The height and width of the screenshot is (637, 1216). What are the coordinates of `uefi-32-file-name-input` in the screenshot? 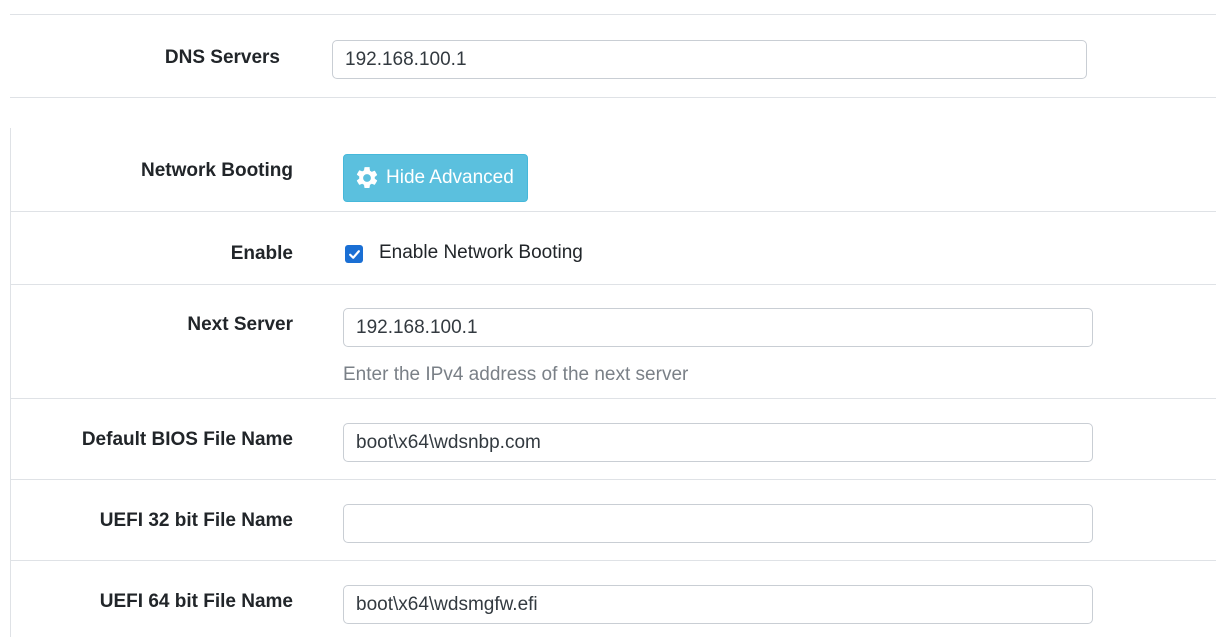 It's located at (718, 523).